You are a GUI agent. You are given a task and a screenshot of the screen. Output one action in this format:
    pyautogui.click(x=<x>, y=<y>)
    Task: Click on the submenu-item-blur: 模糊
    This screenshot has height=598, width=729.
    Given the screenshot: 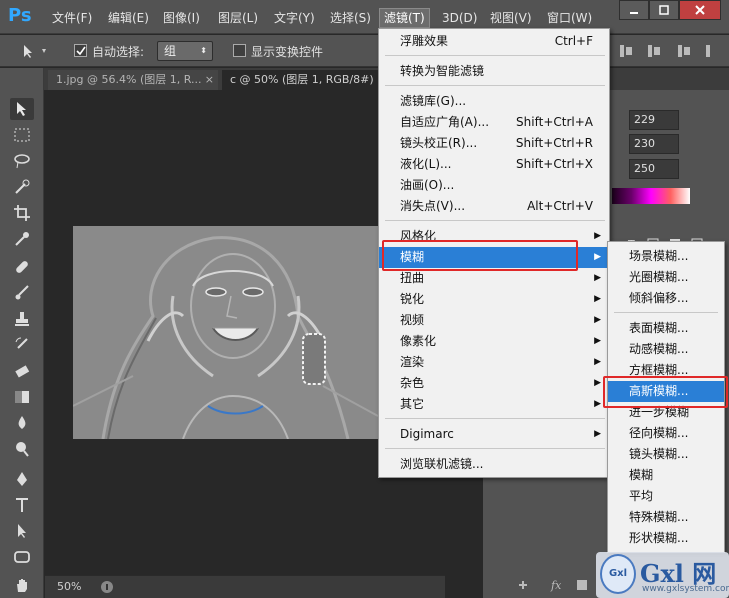 What is the action you would take?
    pyautogui.click(x=666, y=475)
    